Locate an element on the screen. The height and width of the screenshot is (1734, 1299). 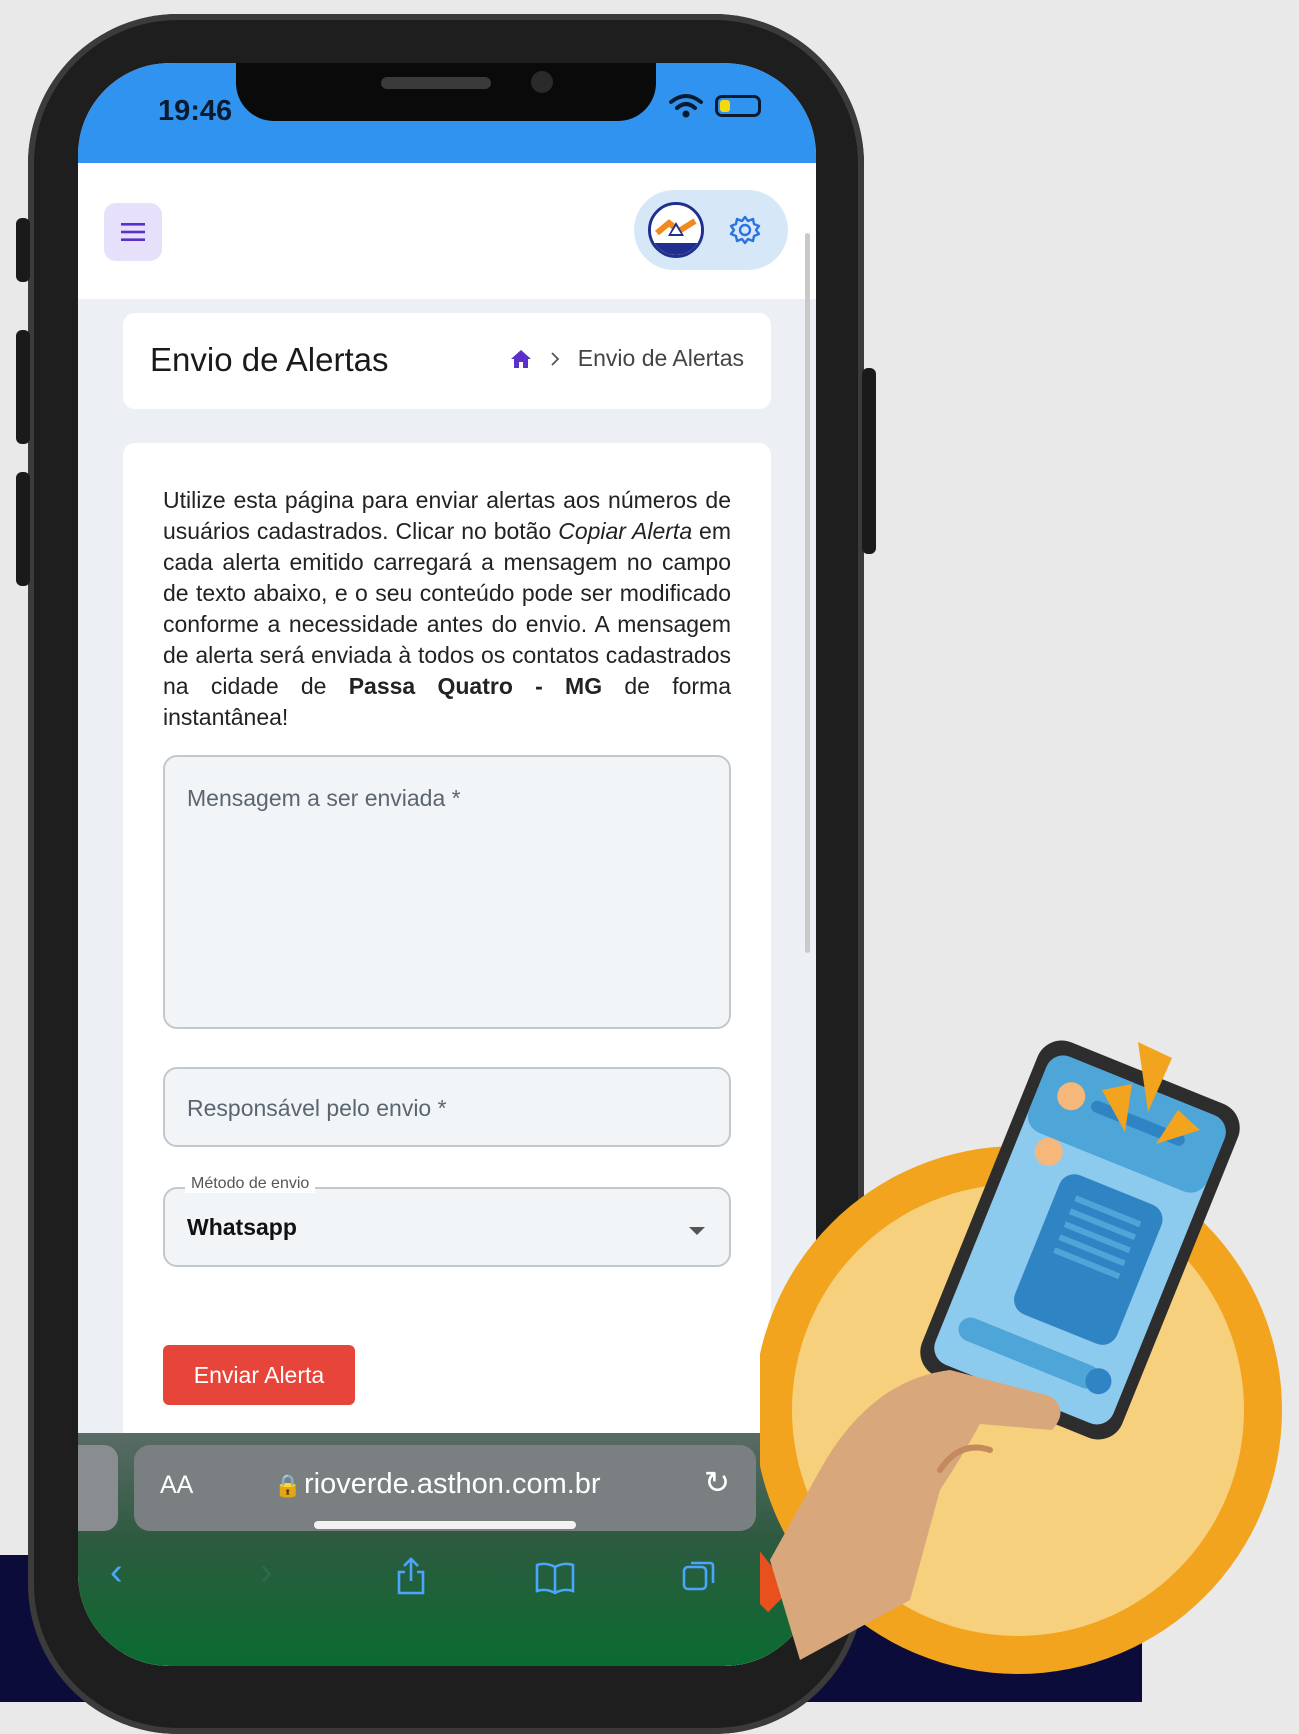
share-icon is located at coordinates (411, 1576).